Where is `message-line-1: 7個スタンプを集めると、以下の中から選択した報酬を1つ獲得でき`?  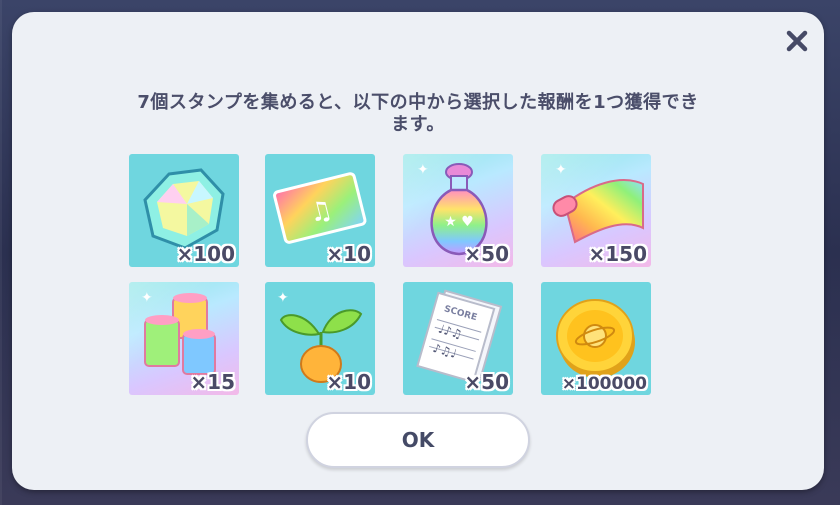 message-line-1: 7個スタンプを集めると、以下の中から選択した報酬を1つ獲得でき is located at coordinates (418, 102).